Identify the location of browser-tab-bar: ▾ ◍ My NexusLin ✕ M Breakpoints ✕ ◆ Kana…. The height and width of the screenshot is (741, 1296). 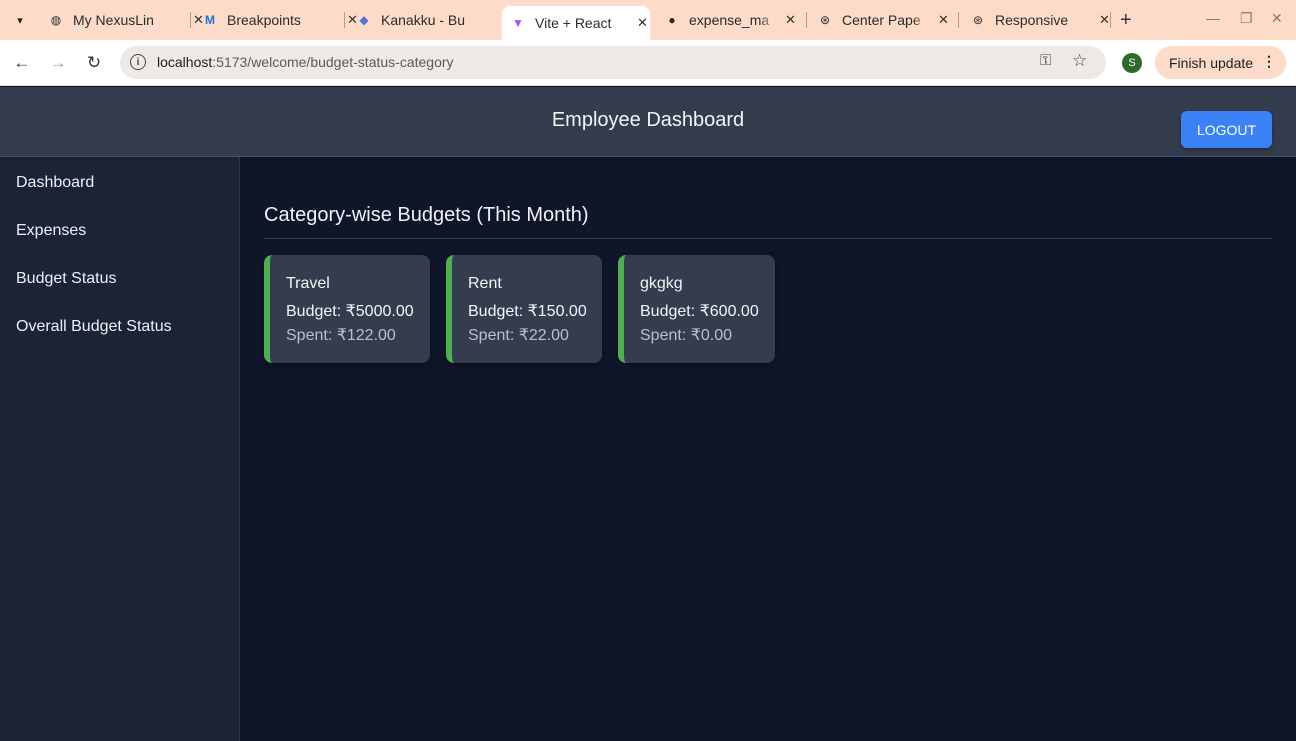
(648, 20).